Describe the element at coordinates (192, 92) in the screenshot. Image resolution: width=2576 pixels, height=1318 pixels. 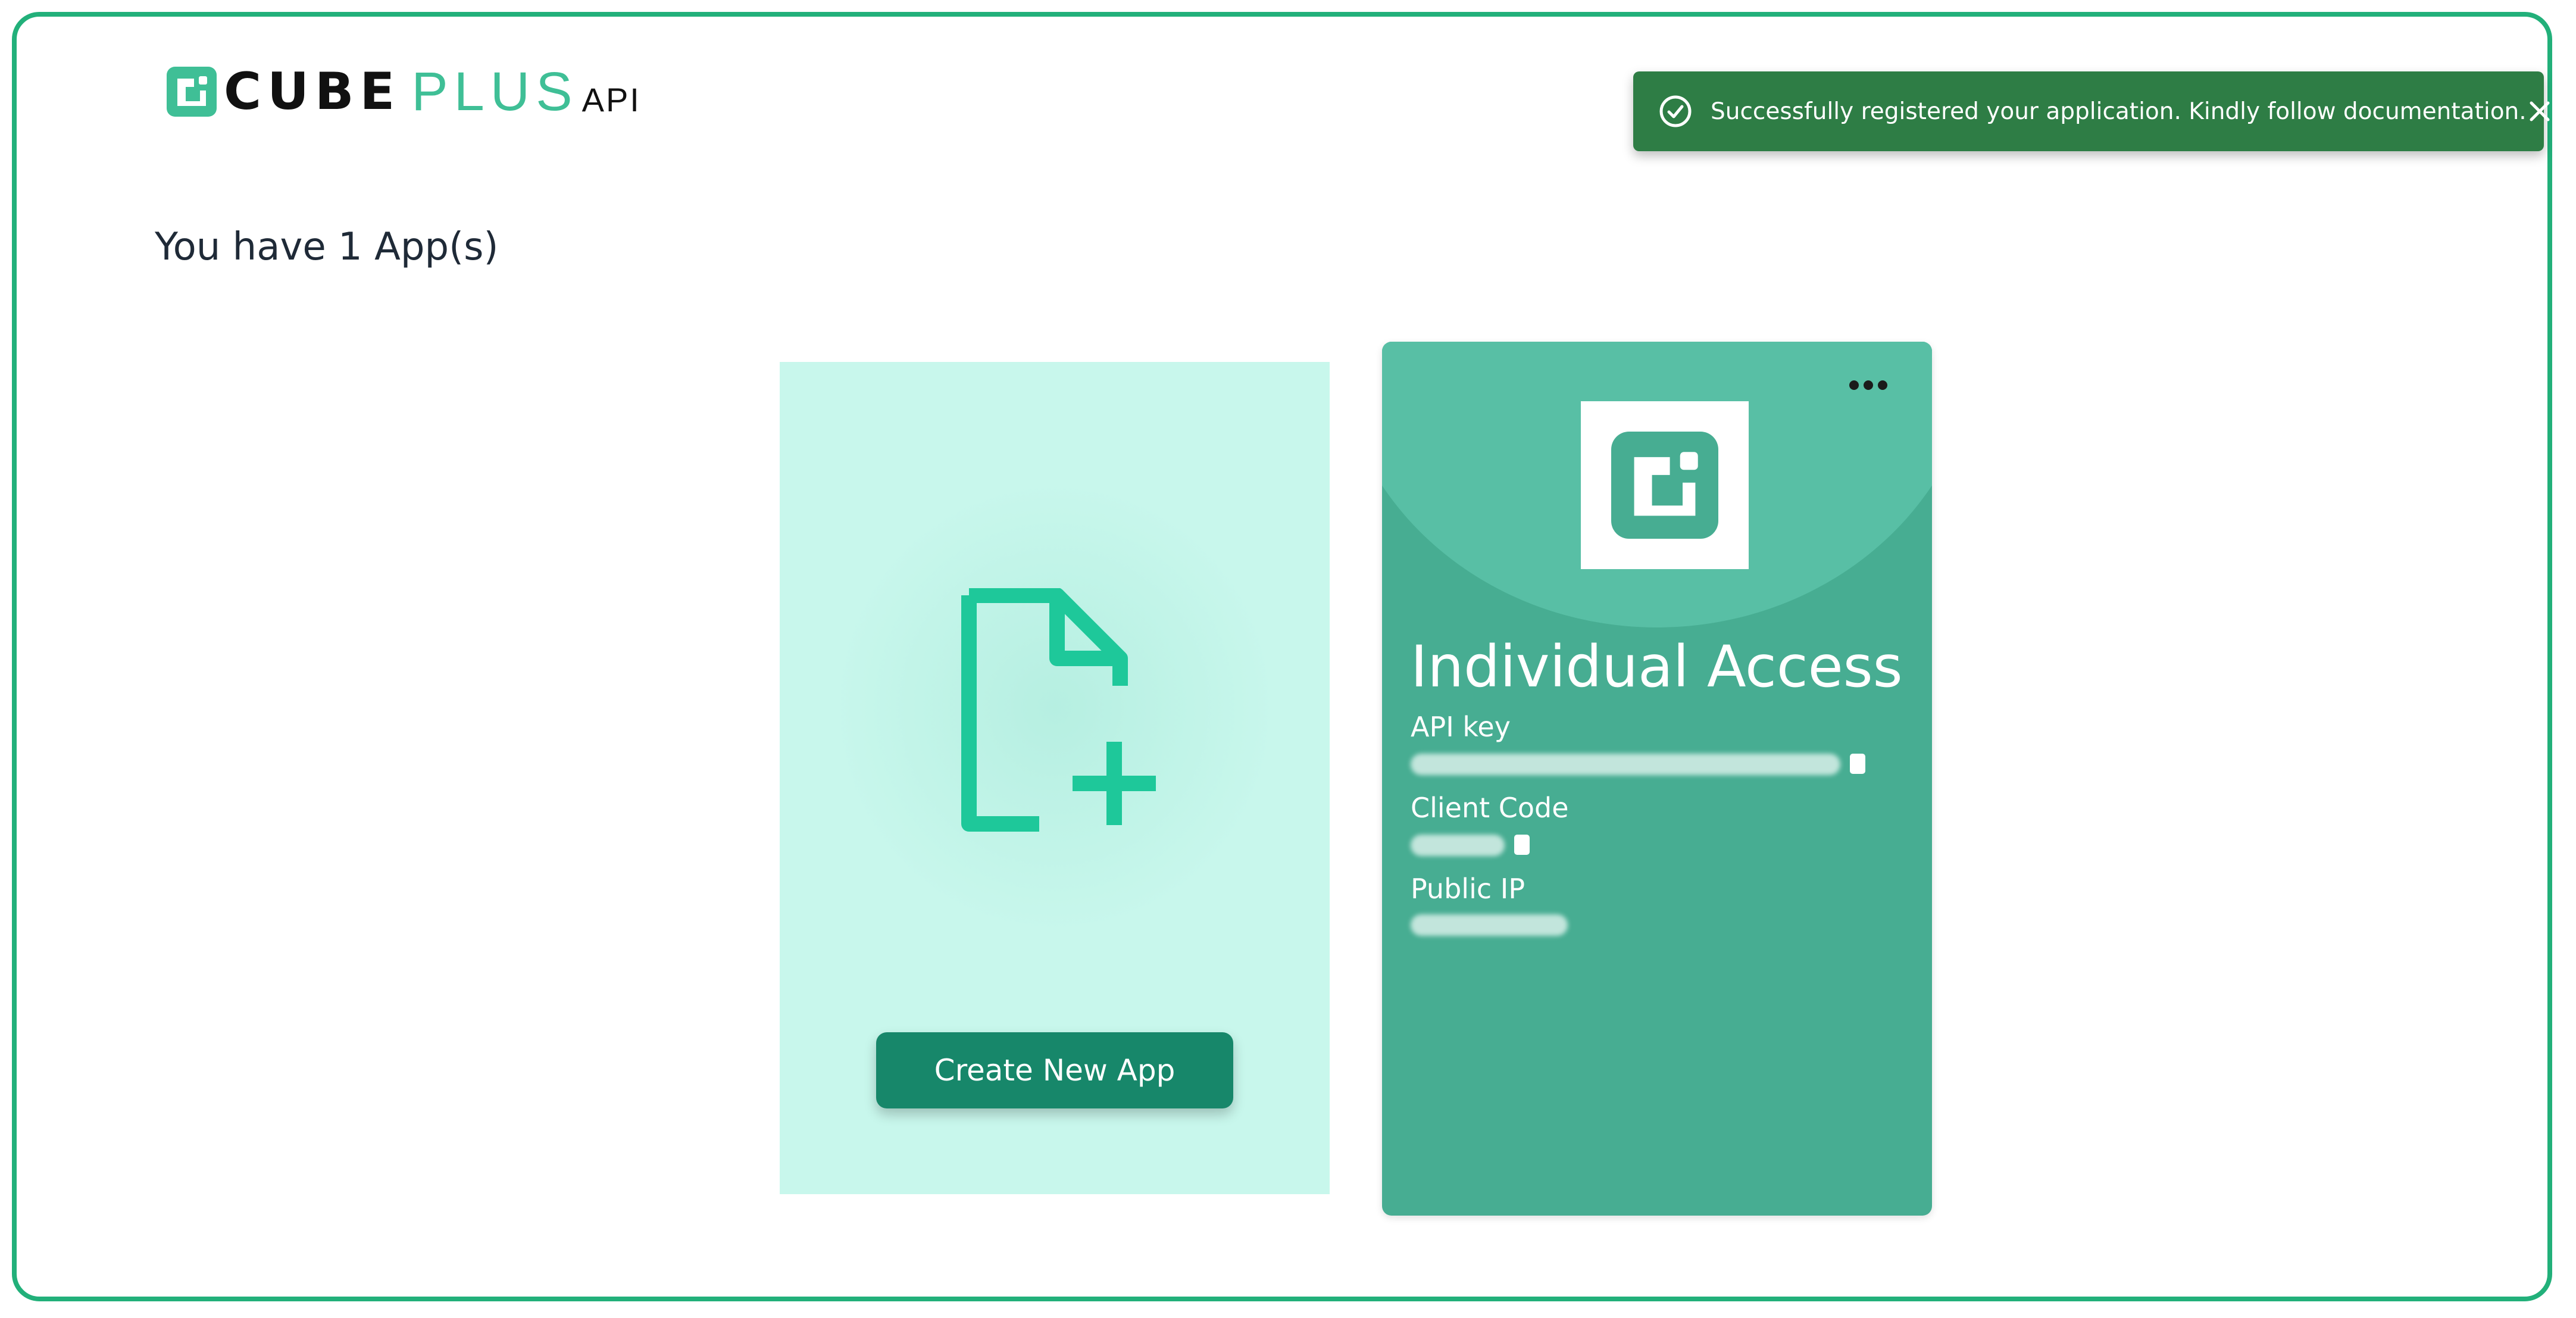
I see `cubeplus-logo-icon` at that location.